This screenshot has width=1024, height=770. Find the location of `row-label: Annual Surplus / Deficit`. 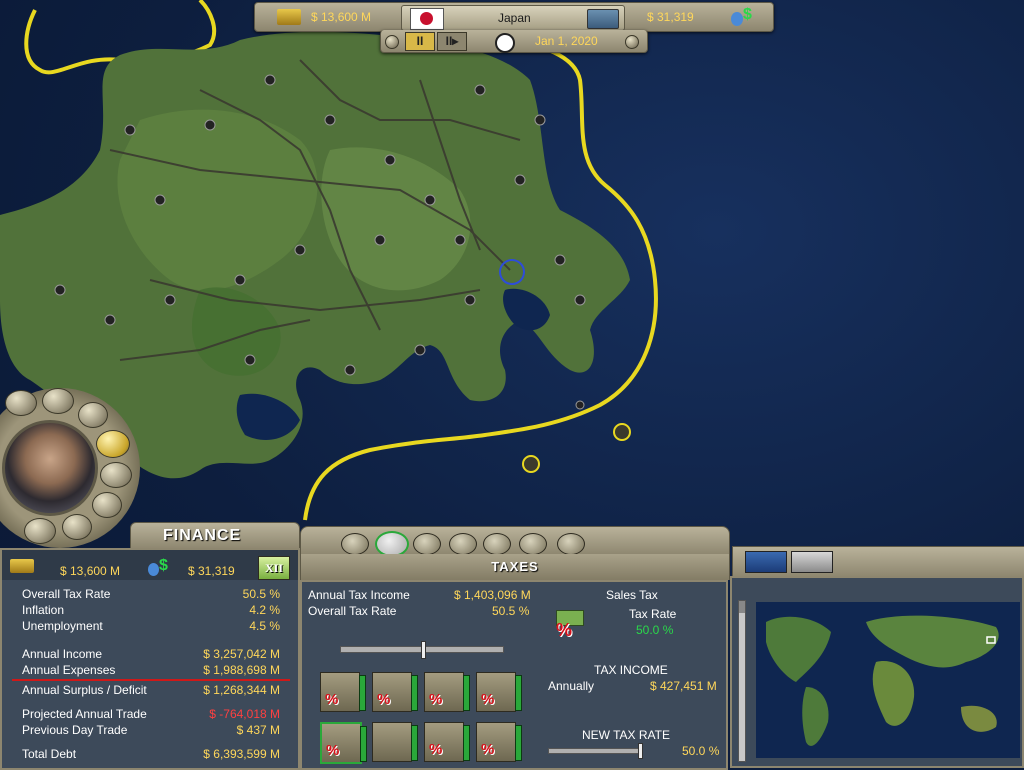

row-label: Annual Surplus / Deficit is located at coordinates (84, 690).